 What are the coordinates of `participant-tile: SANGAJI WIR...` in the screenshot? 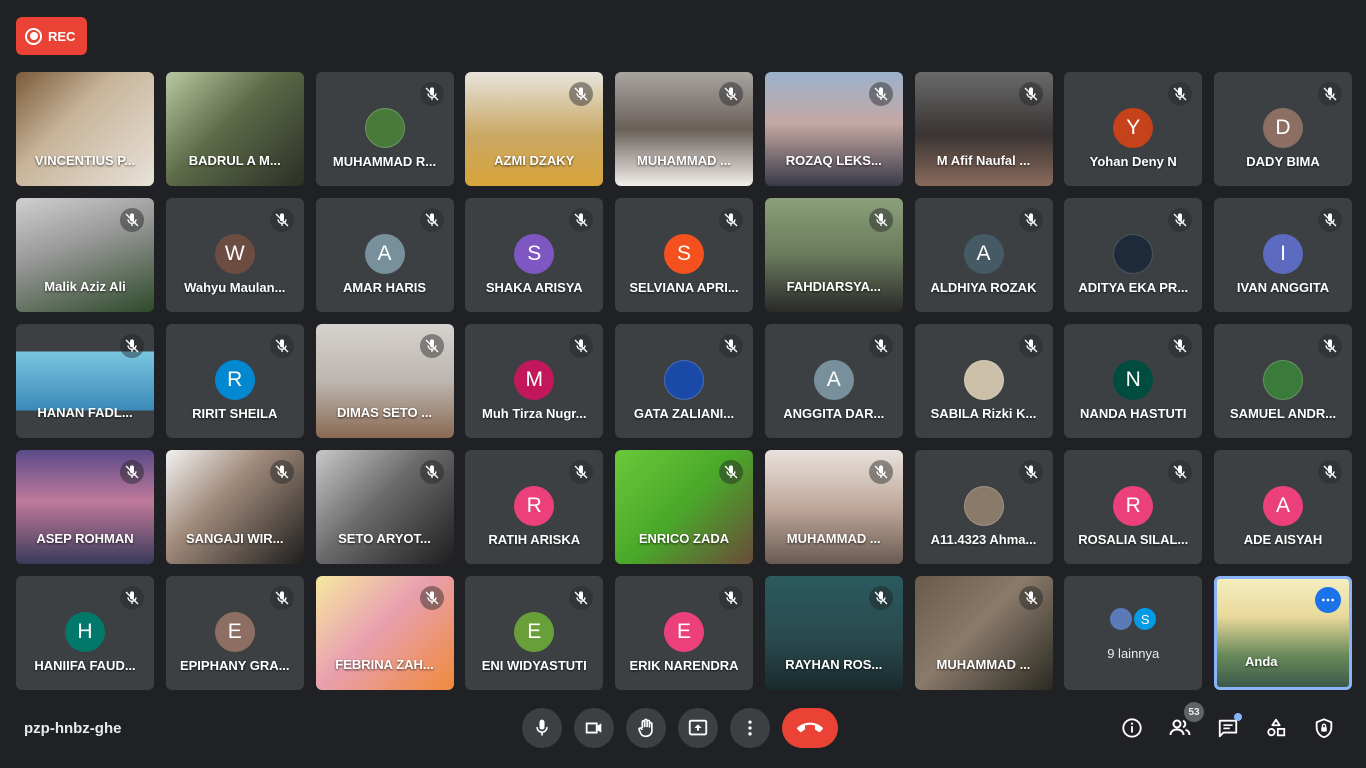 It's located at (234, 507).